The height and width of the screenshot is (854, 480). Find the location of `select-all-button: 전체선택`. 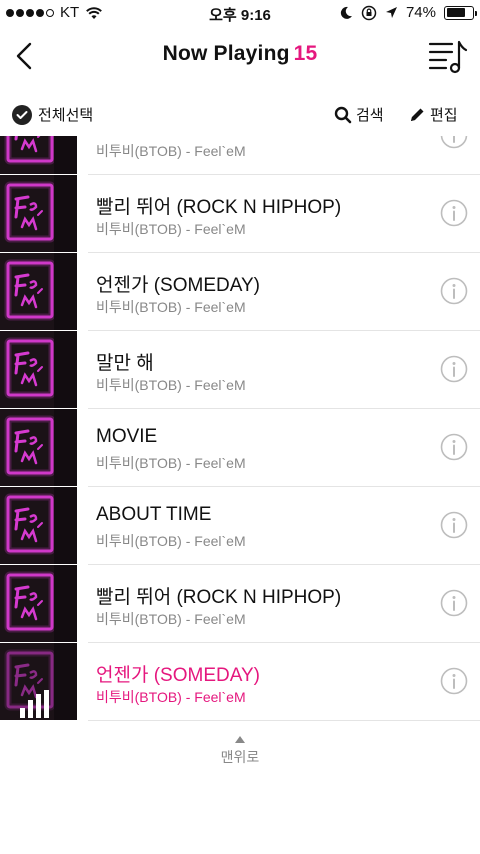

select-all-button: 전체선택 is located at coordinates (52, 114).